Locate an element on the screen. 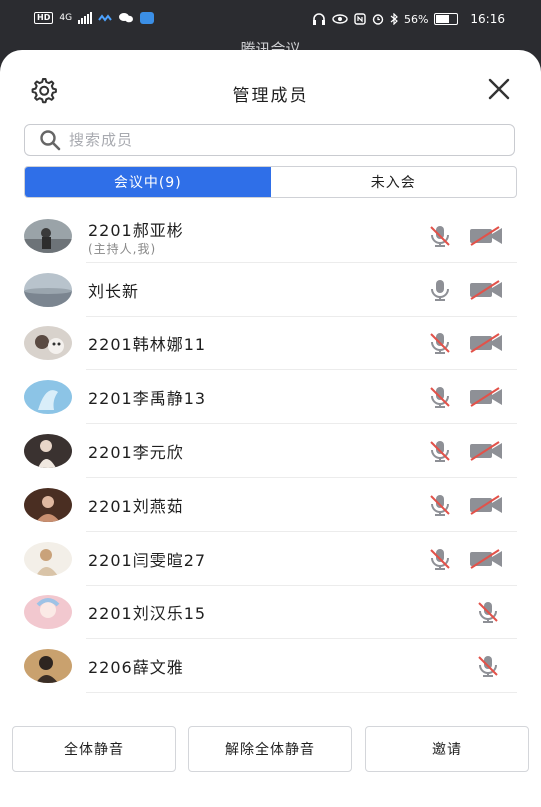 This screenshot has width=541, height=807. alarm-icon is located at coordinates (378, 19).